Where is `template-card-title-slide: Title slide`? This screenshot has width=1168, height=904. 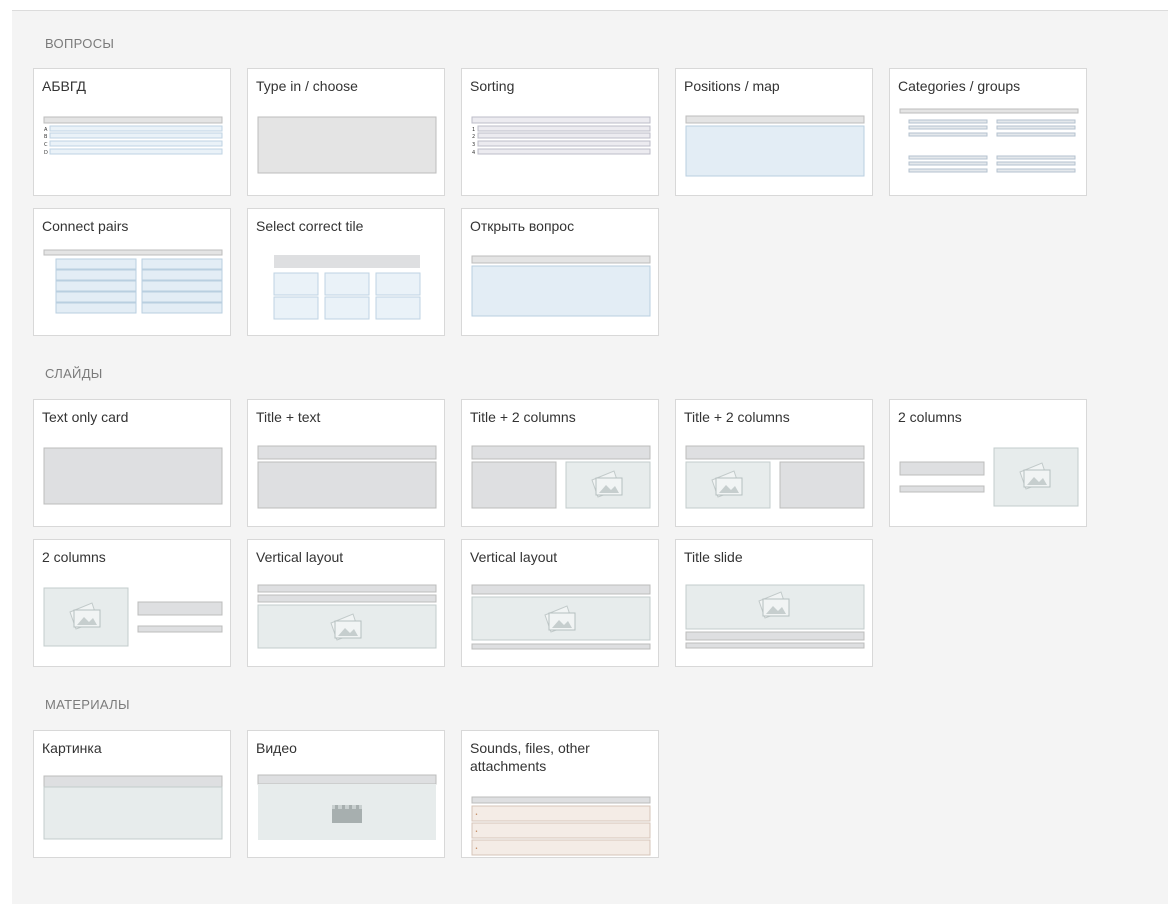
template-card-title-slide: Title slide is located at coordinates (774, 603).